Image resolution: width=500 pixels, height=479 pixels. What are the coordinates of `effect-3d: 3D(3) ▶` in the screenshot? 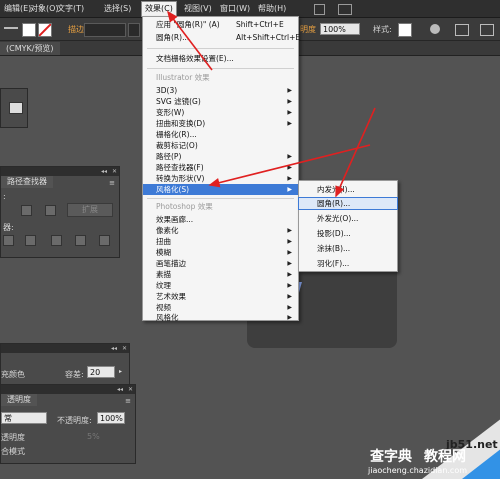 It's located at (220, 90).